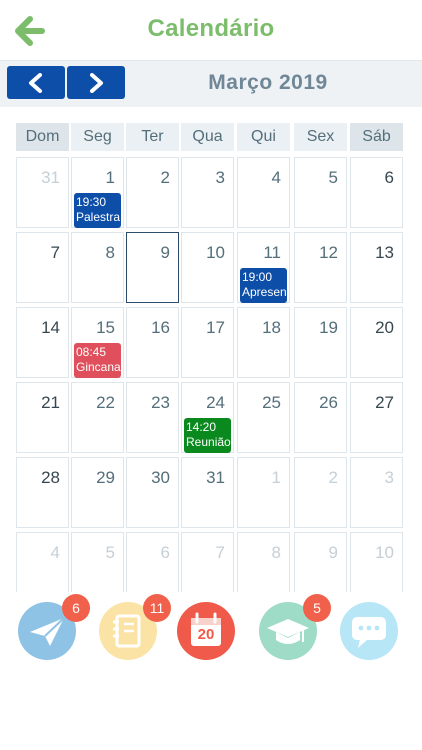 The width and height of the screenshot is (422, 750). Describe the element at coordinates (317, 608) in the screenshot. I see `notification-badge: 5` at that location.